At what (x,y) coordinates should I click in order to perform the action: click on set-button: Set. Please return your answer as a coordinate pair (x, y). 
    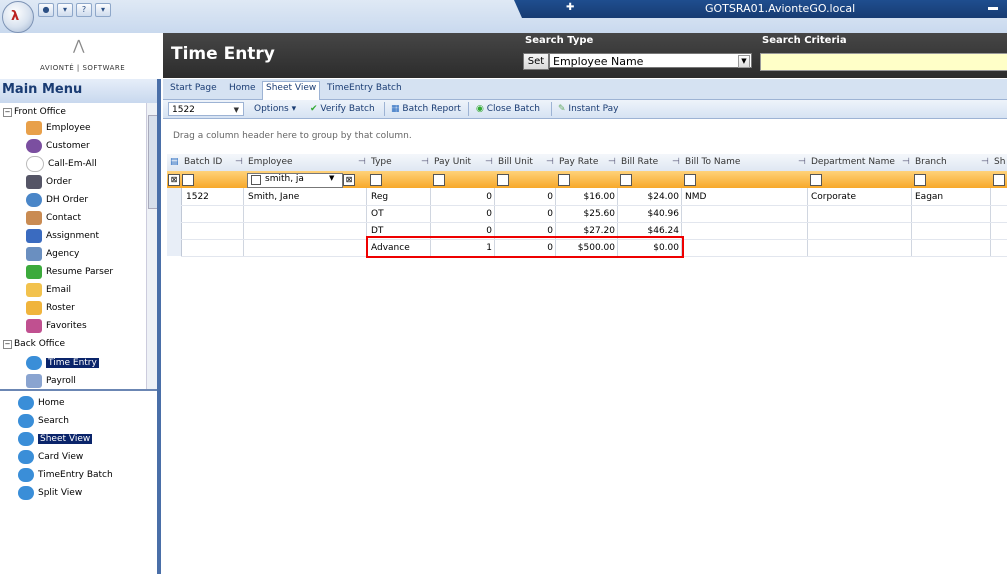
    Looking at the image, I should click on (536, 61).